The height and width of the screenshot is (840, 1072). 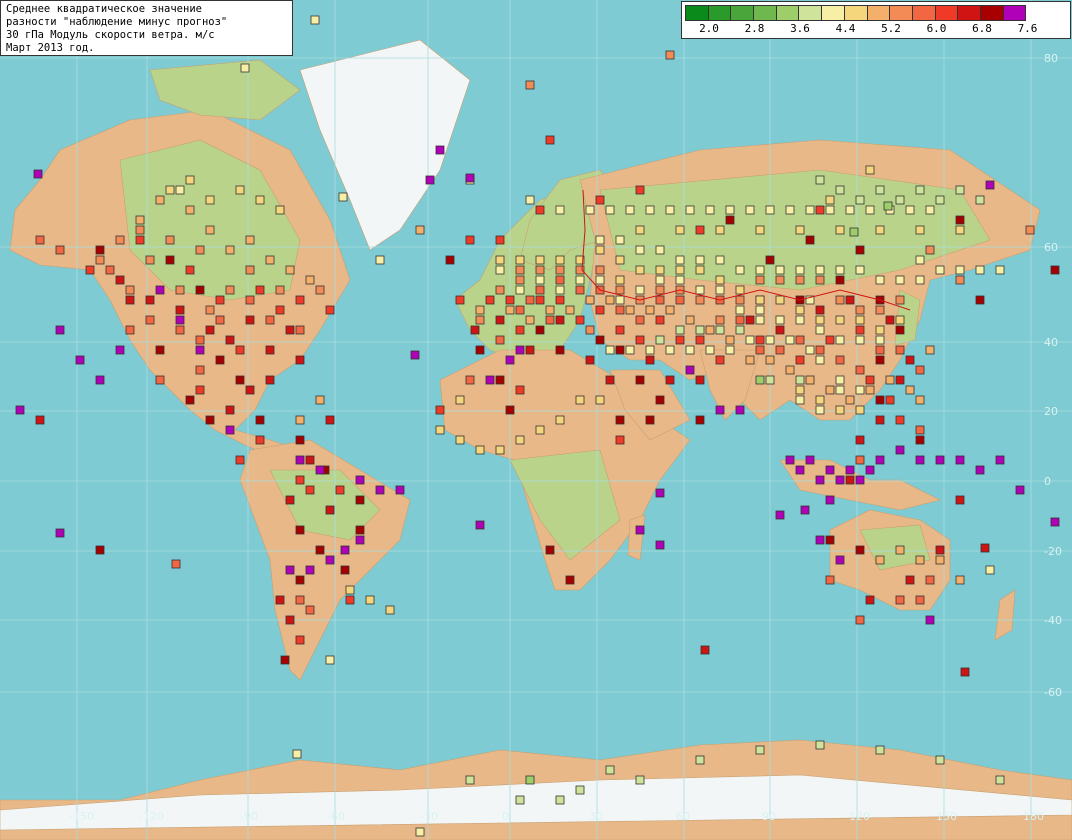 What do you see at coordinates (891, 28) in the screenshot?
I see `legend-label: 5.2` at bounding box center [891, 28].